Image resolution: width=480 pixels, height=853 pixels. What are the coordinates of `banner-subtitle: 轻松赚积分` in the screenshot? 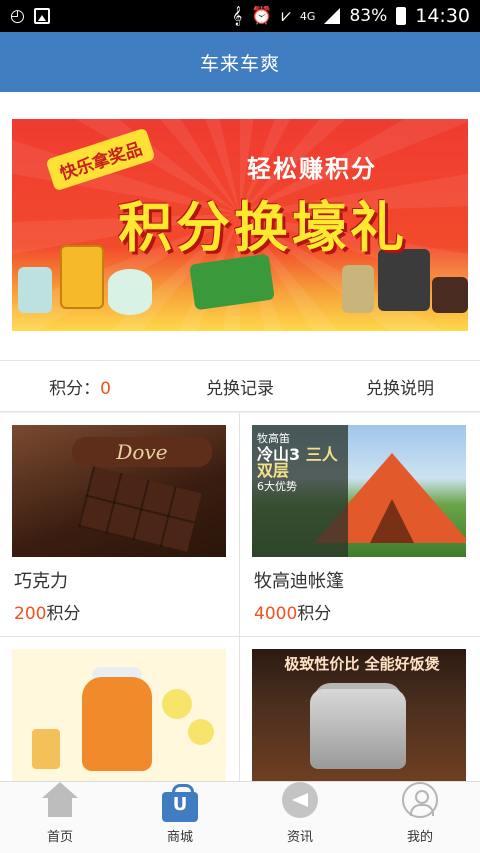 It's located at (312, 169).